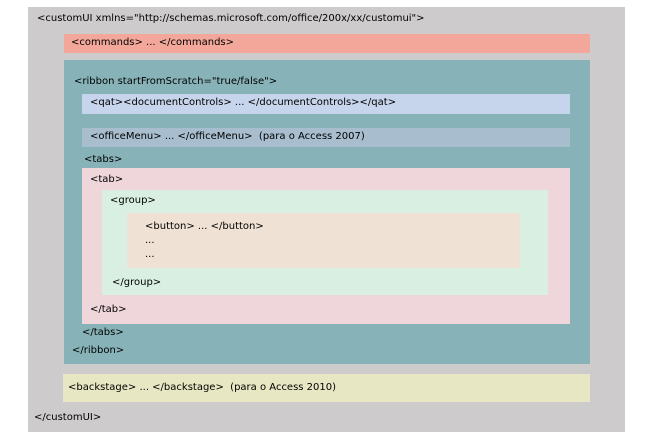 The height and width of the screenshot is (440, 670). I want to click on customui-close-tag: </customUI>, so click(68, 417).